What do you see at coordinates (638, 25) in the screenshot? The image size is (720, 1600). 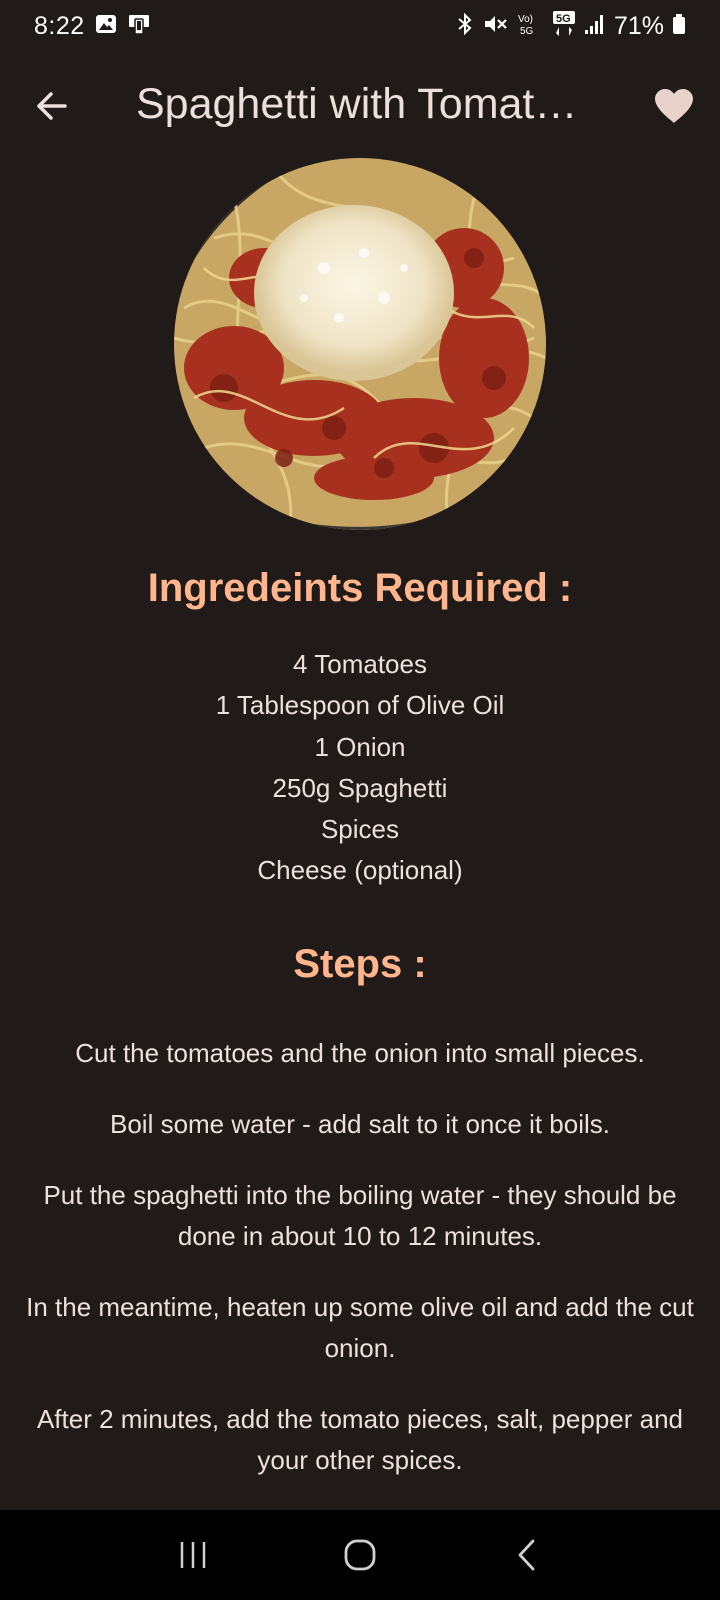 I see `battery-percentage: 71%` at bounding box center [638, 25].